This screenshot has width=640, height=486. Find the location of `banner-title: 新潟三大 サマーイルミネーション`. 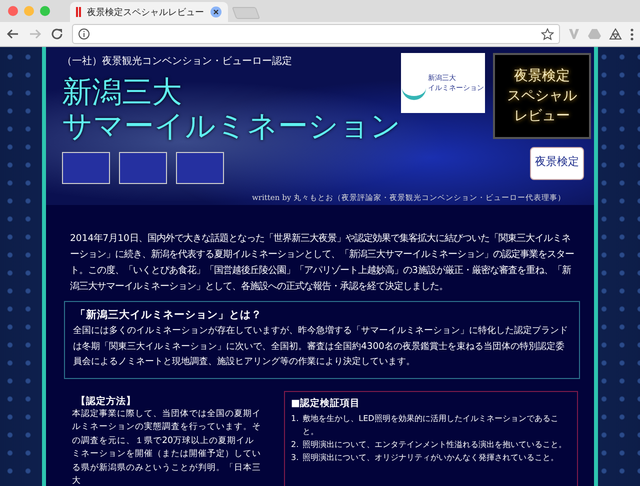

banner-title: 新潟三大 サマーイルミネーション is located at coordinates (231, 110).